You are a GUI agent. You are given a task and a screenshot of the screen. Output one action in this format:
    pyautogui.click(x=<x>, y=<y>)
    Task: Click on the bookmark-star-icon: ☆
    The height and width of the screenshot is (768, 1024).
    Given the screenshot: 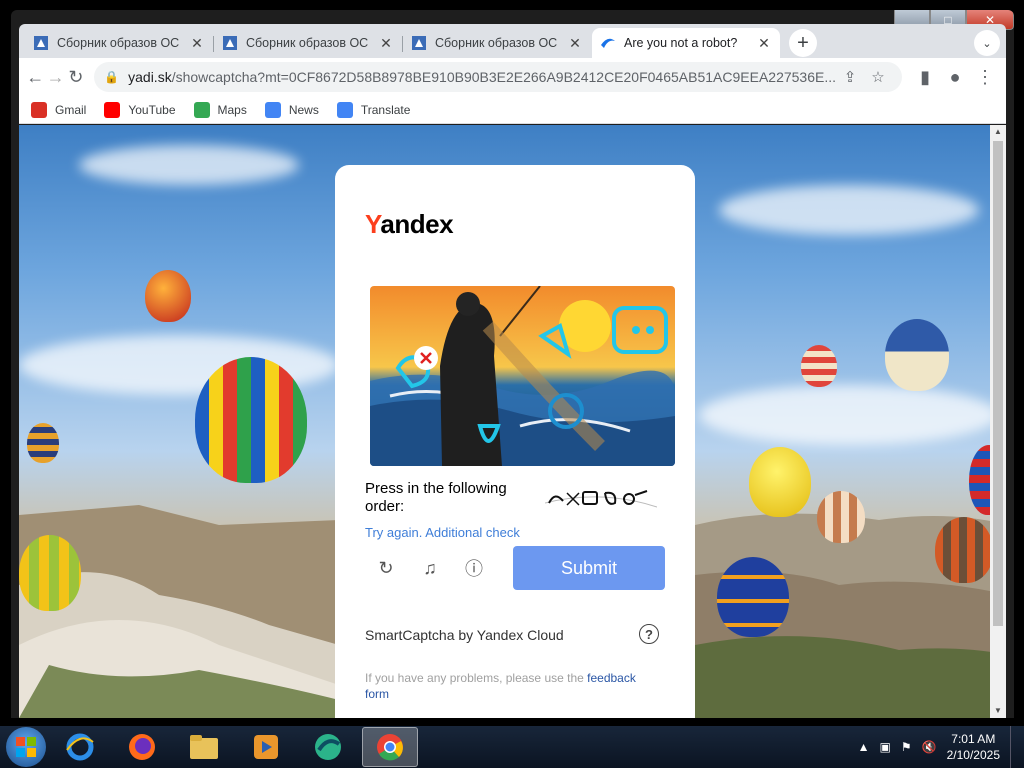 What is the action you would take?
    pyautogui.click(x=878, y=77)
    